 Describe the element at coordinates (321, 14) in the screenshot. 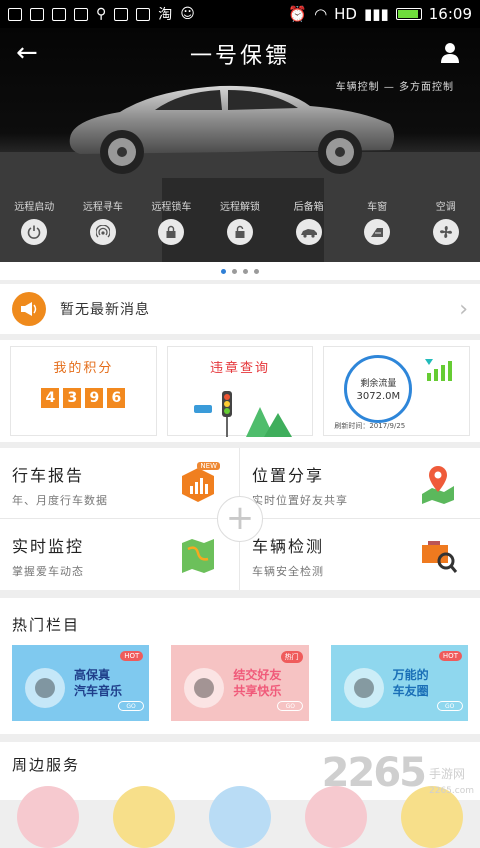

I see `wifi-icon: ◠` at that location.